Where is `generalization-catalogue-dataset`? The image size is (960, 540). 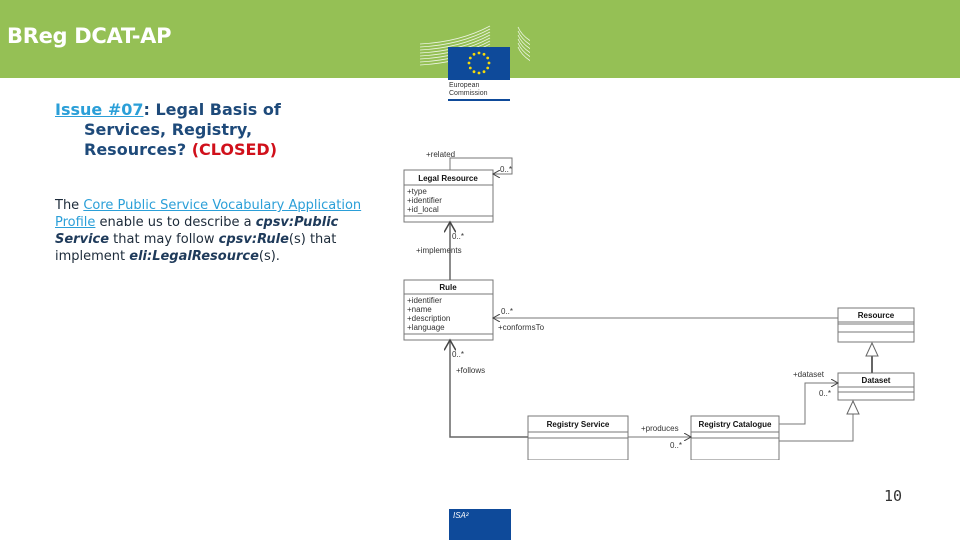
generalization-catalogue-dataset is located at coordinates (819, 420).